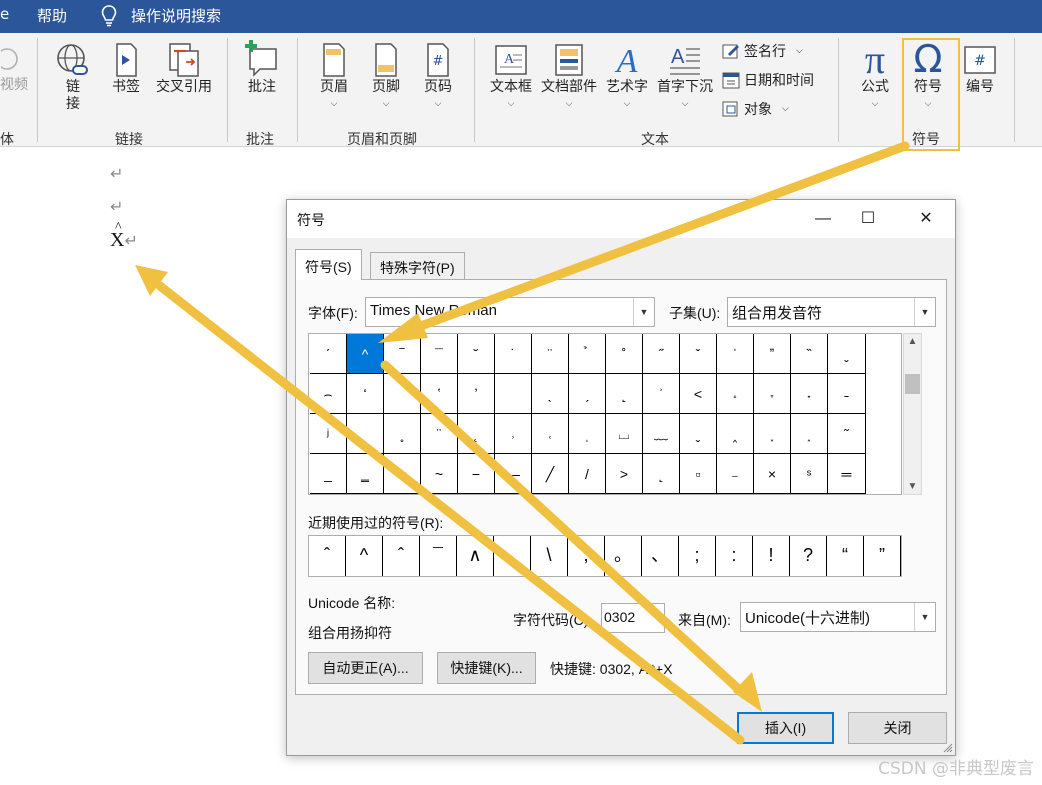  What do you see at coordinates (897, 728) in the screenshot?
I see `close-button: 关闭` at bounding box center [897, 728].